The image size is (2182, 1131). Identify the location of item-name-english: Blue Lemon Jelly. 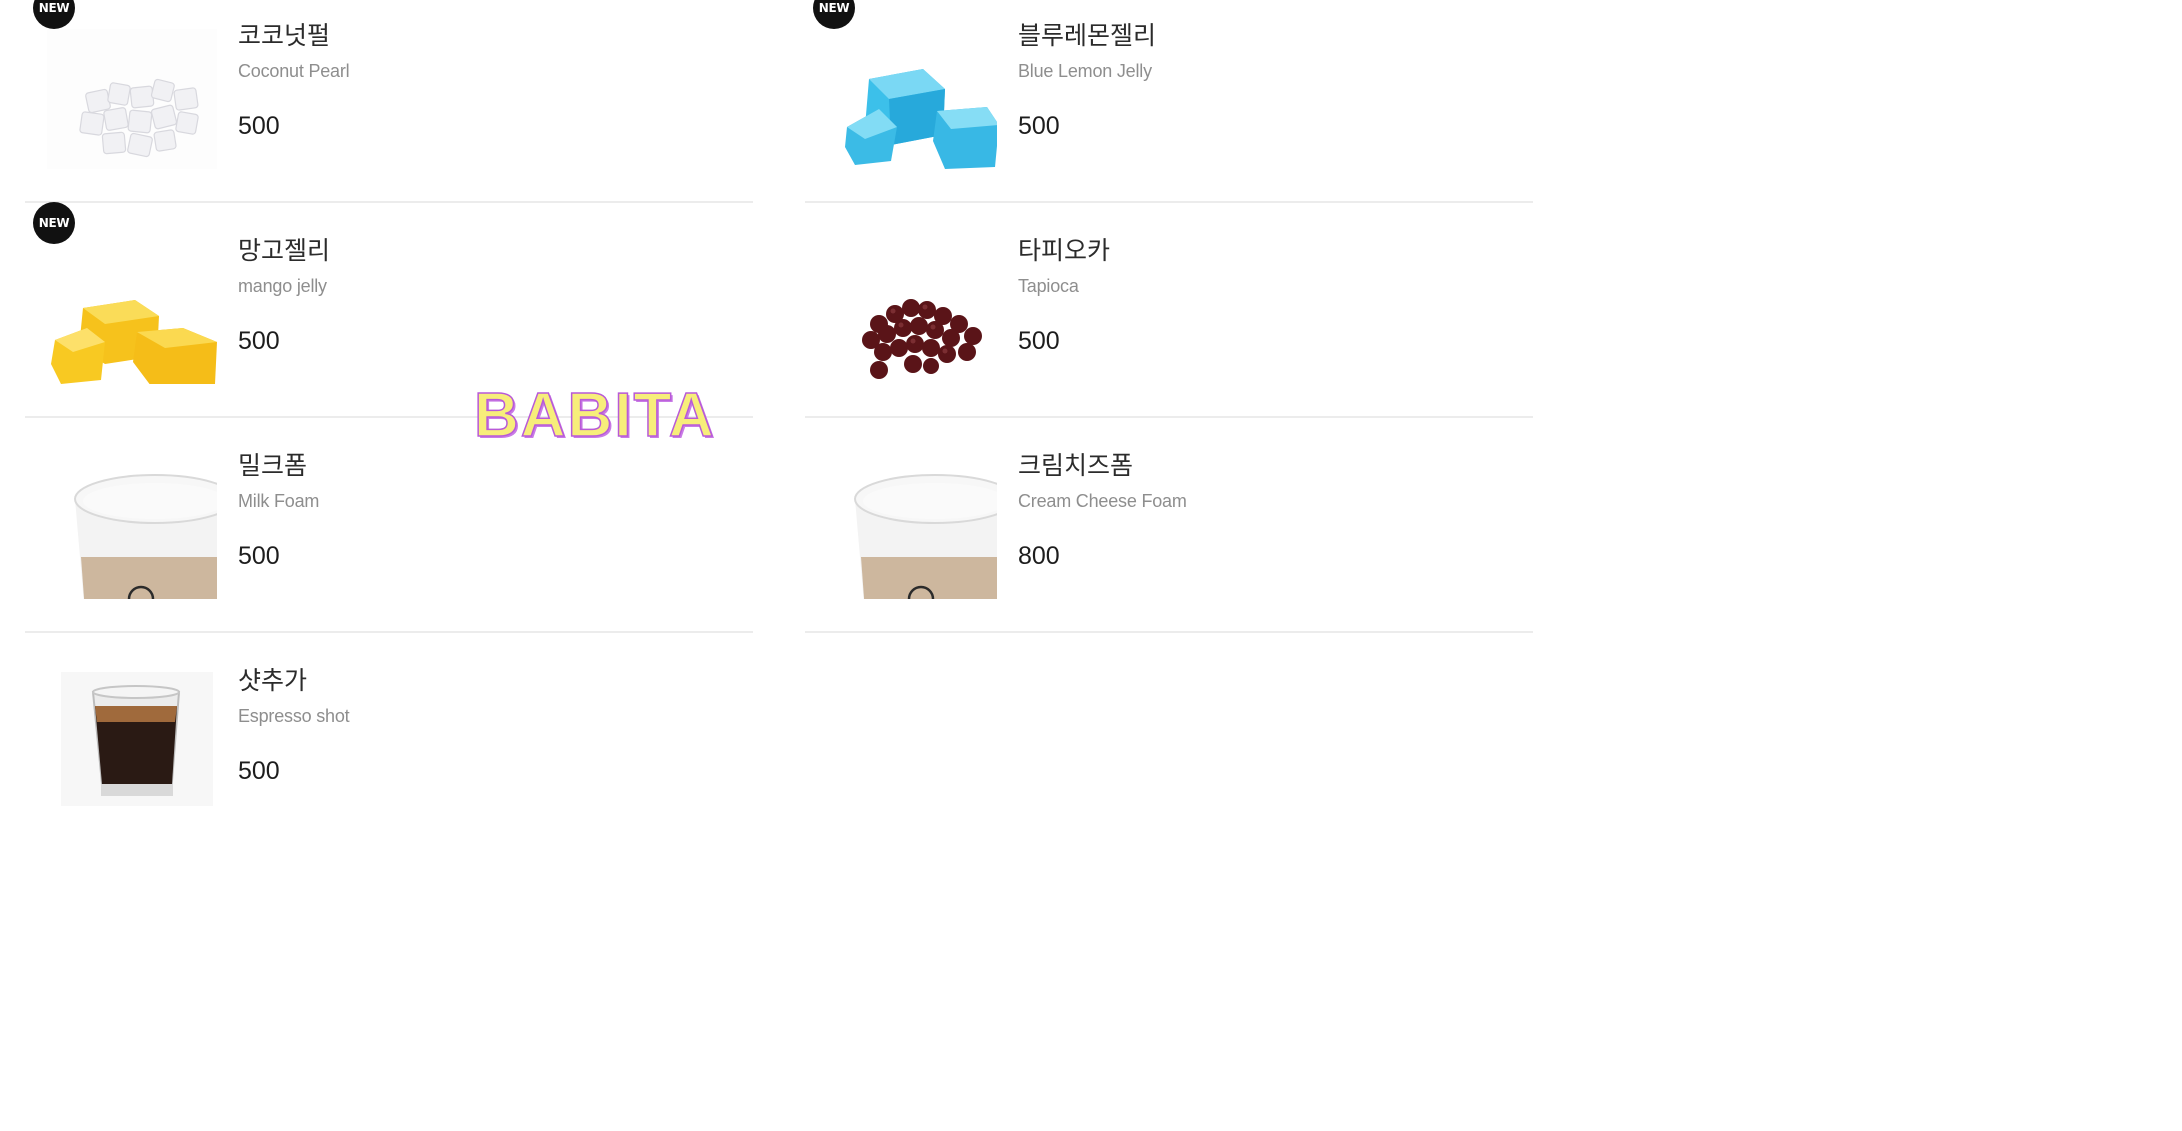
(1085, 71).